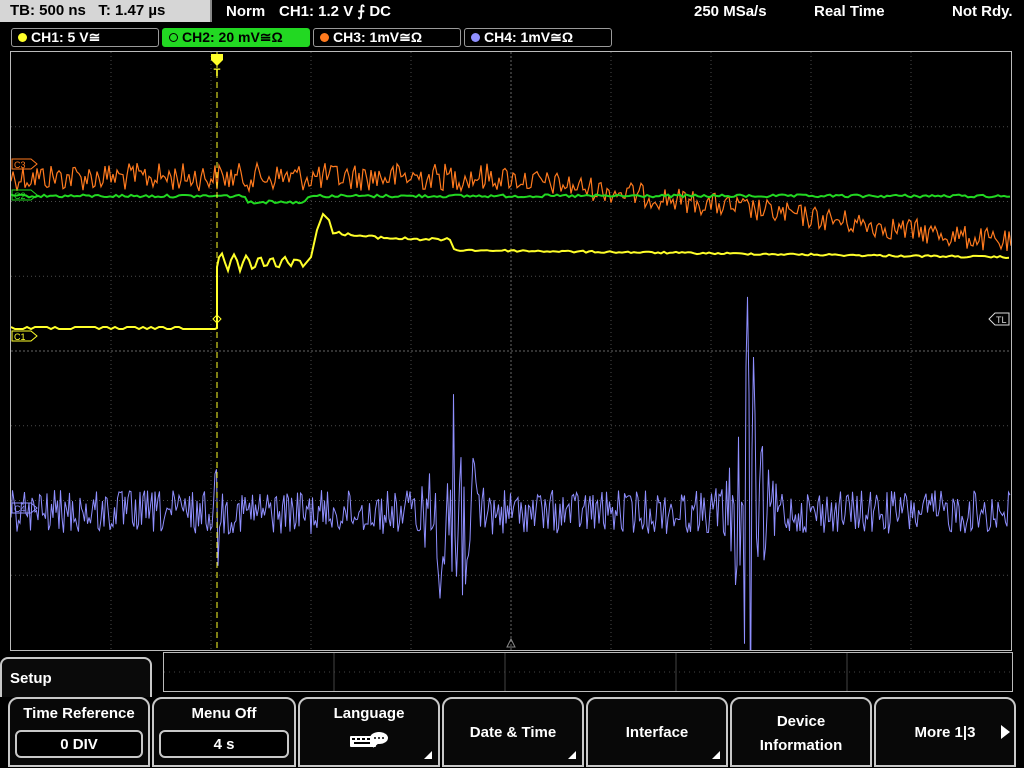  Describe the element at coordinates (801, 745) in the screenshot. I see `device-information-label-line2: Information` at that location.